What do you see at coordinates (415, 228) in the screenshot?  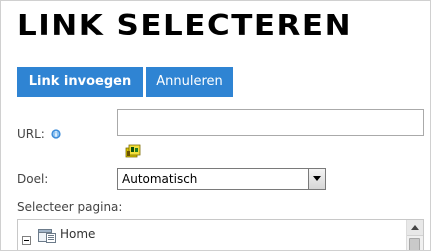 I see `chevron-up-icon` at bounding box center [415, 228].